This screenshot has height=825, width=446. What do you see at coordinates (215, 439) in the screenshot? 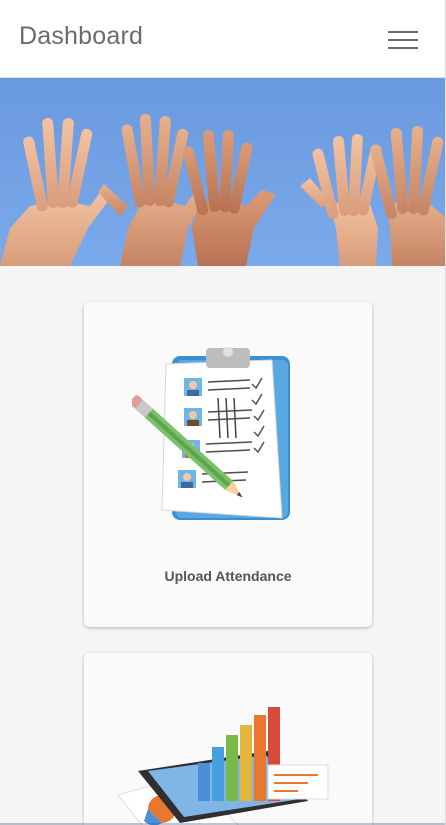
I see `clipboard-checklist-icon` at bounding box center [215, 439].